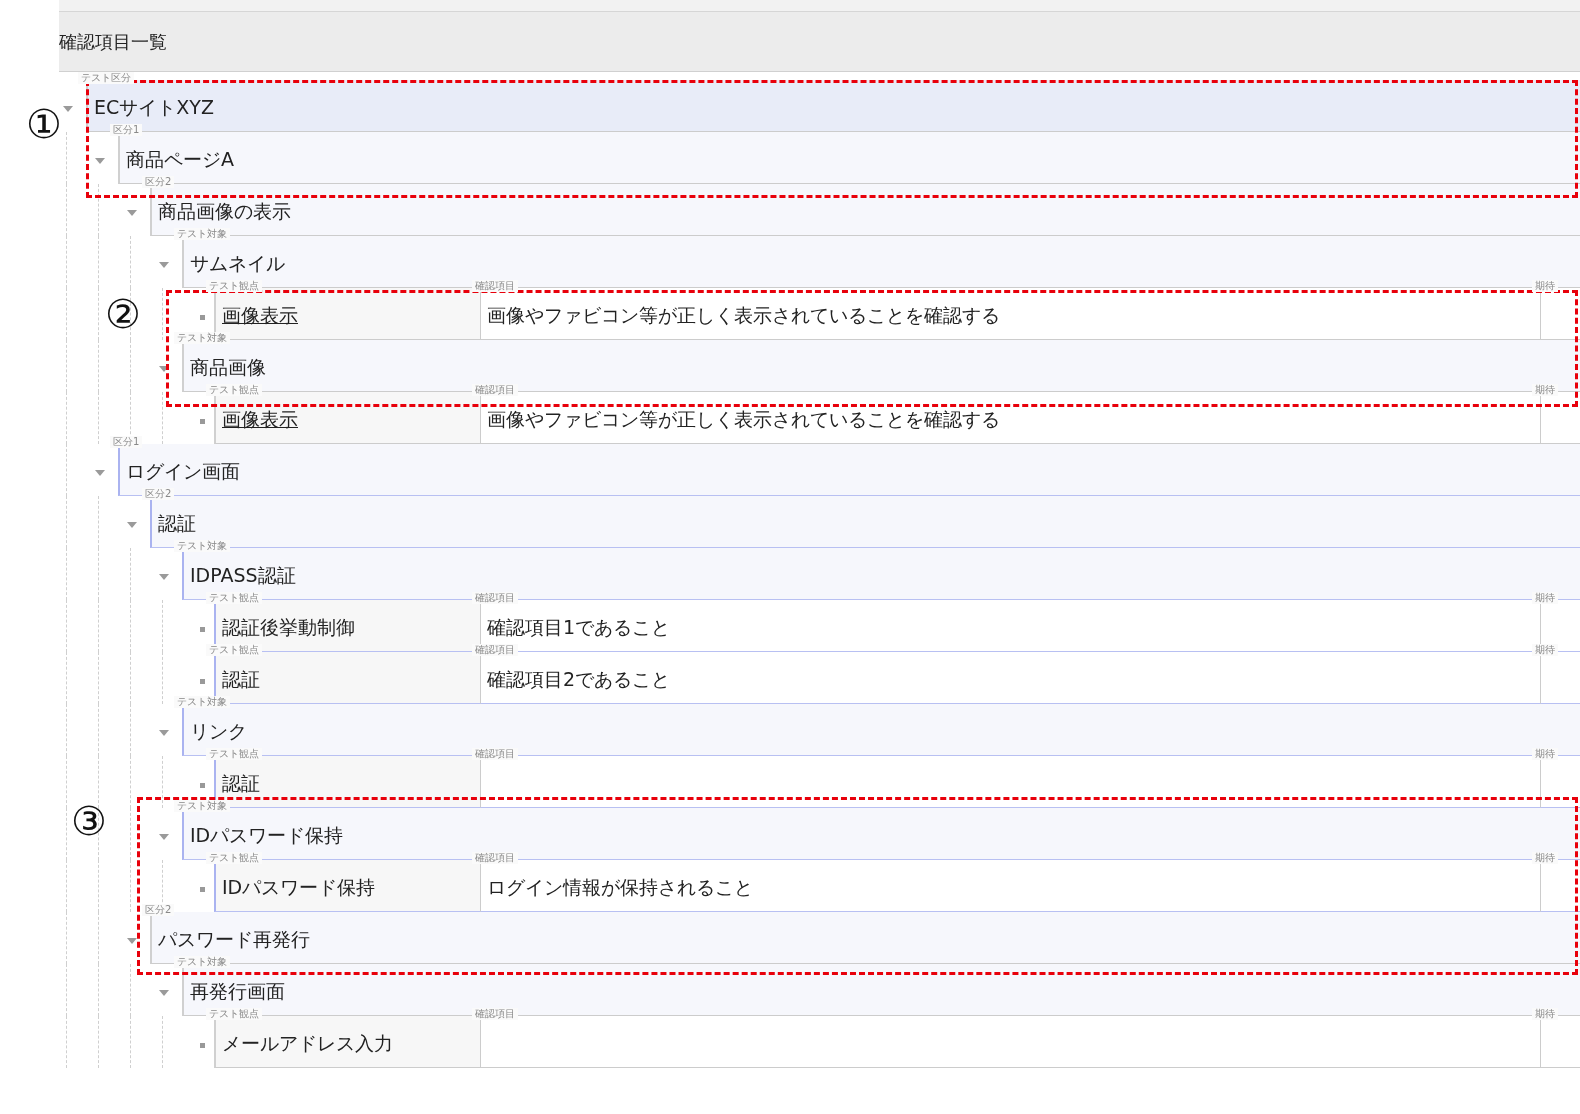 Image resolution: width=1580 pixels, height=1114 pixels. I want to click on viewpoint-text: 認証後挙動制御, so click(288, 628).